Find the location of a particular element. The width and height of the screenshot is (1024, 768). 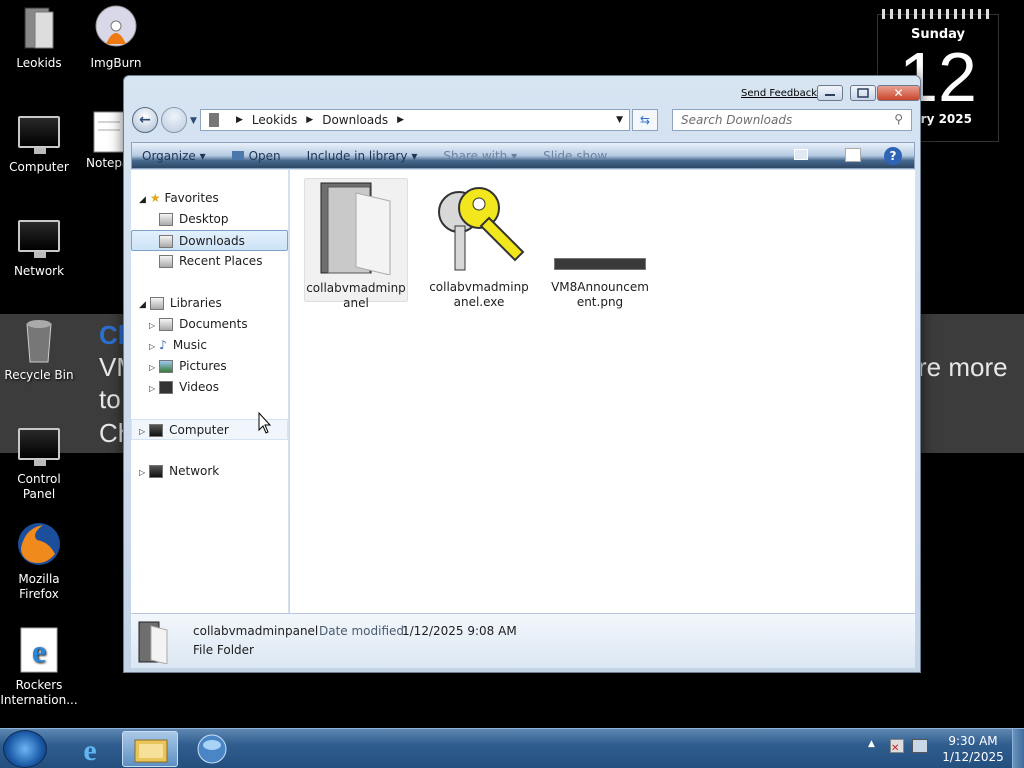

desktop-icon-label: Control Panel is located at coordinates (39, 486).